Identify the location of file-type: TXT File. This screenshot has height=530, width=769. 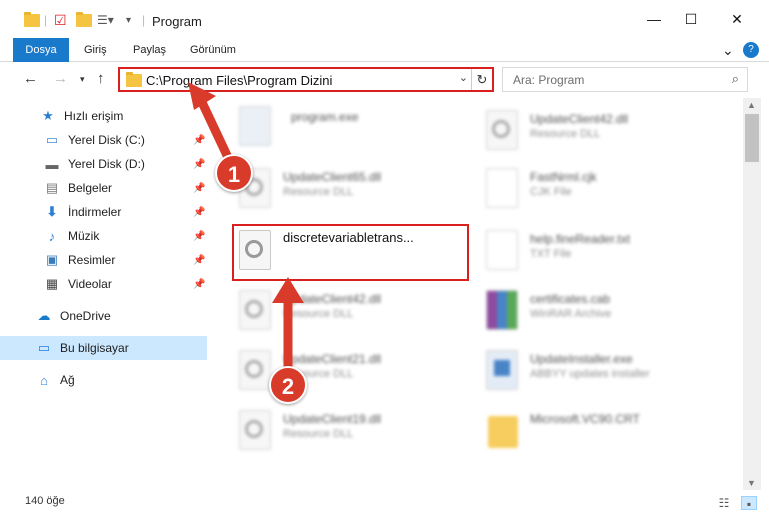
(551, 254).